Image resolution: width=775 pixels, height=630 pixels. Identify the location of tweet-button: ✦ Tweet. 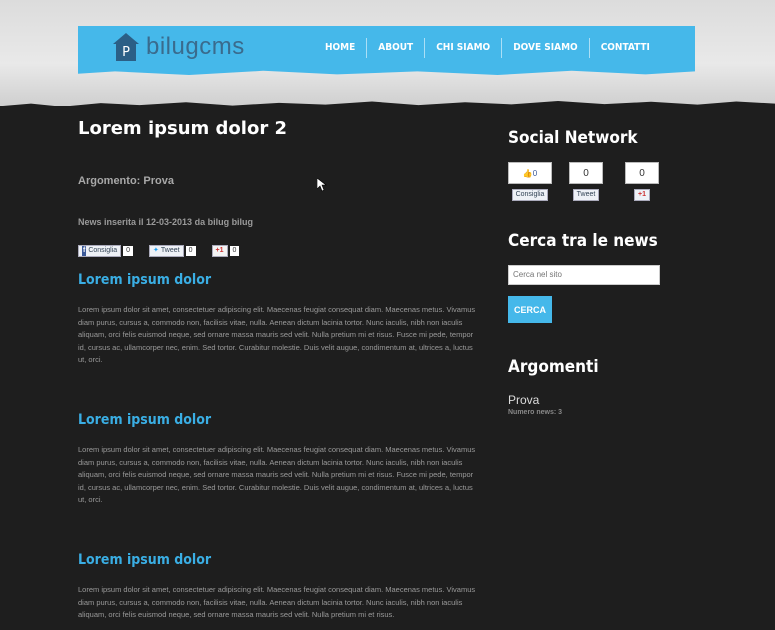
(166, 250).